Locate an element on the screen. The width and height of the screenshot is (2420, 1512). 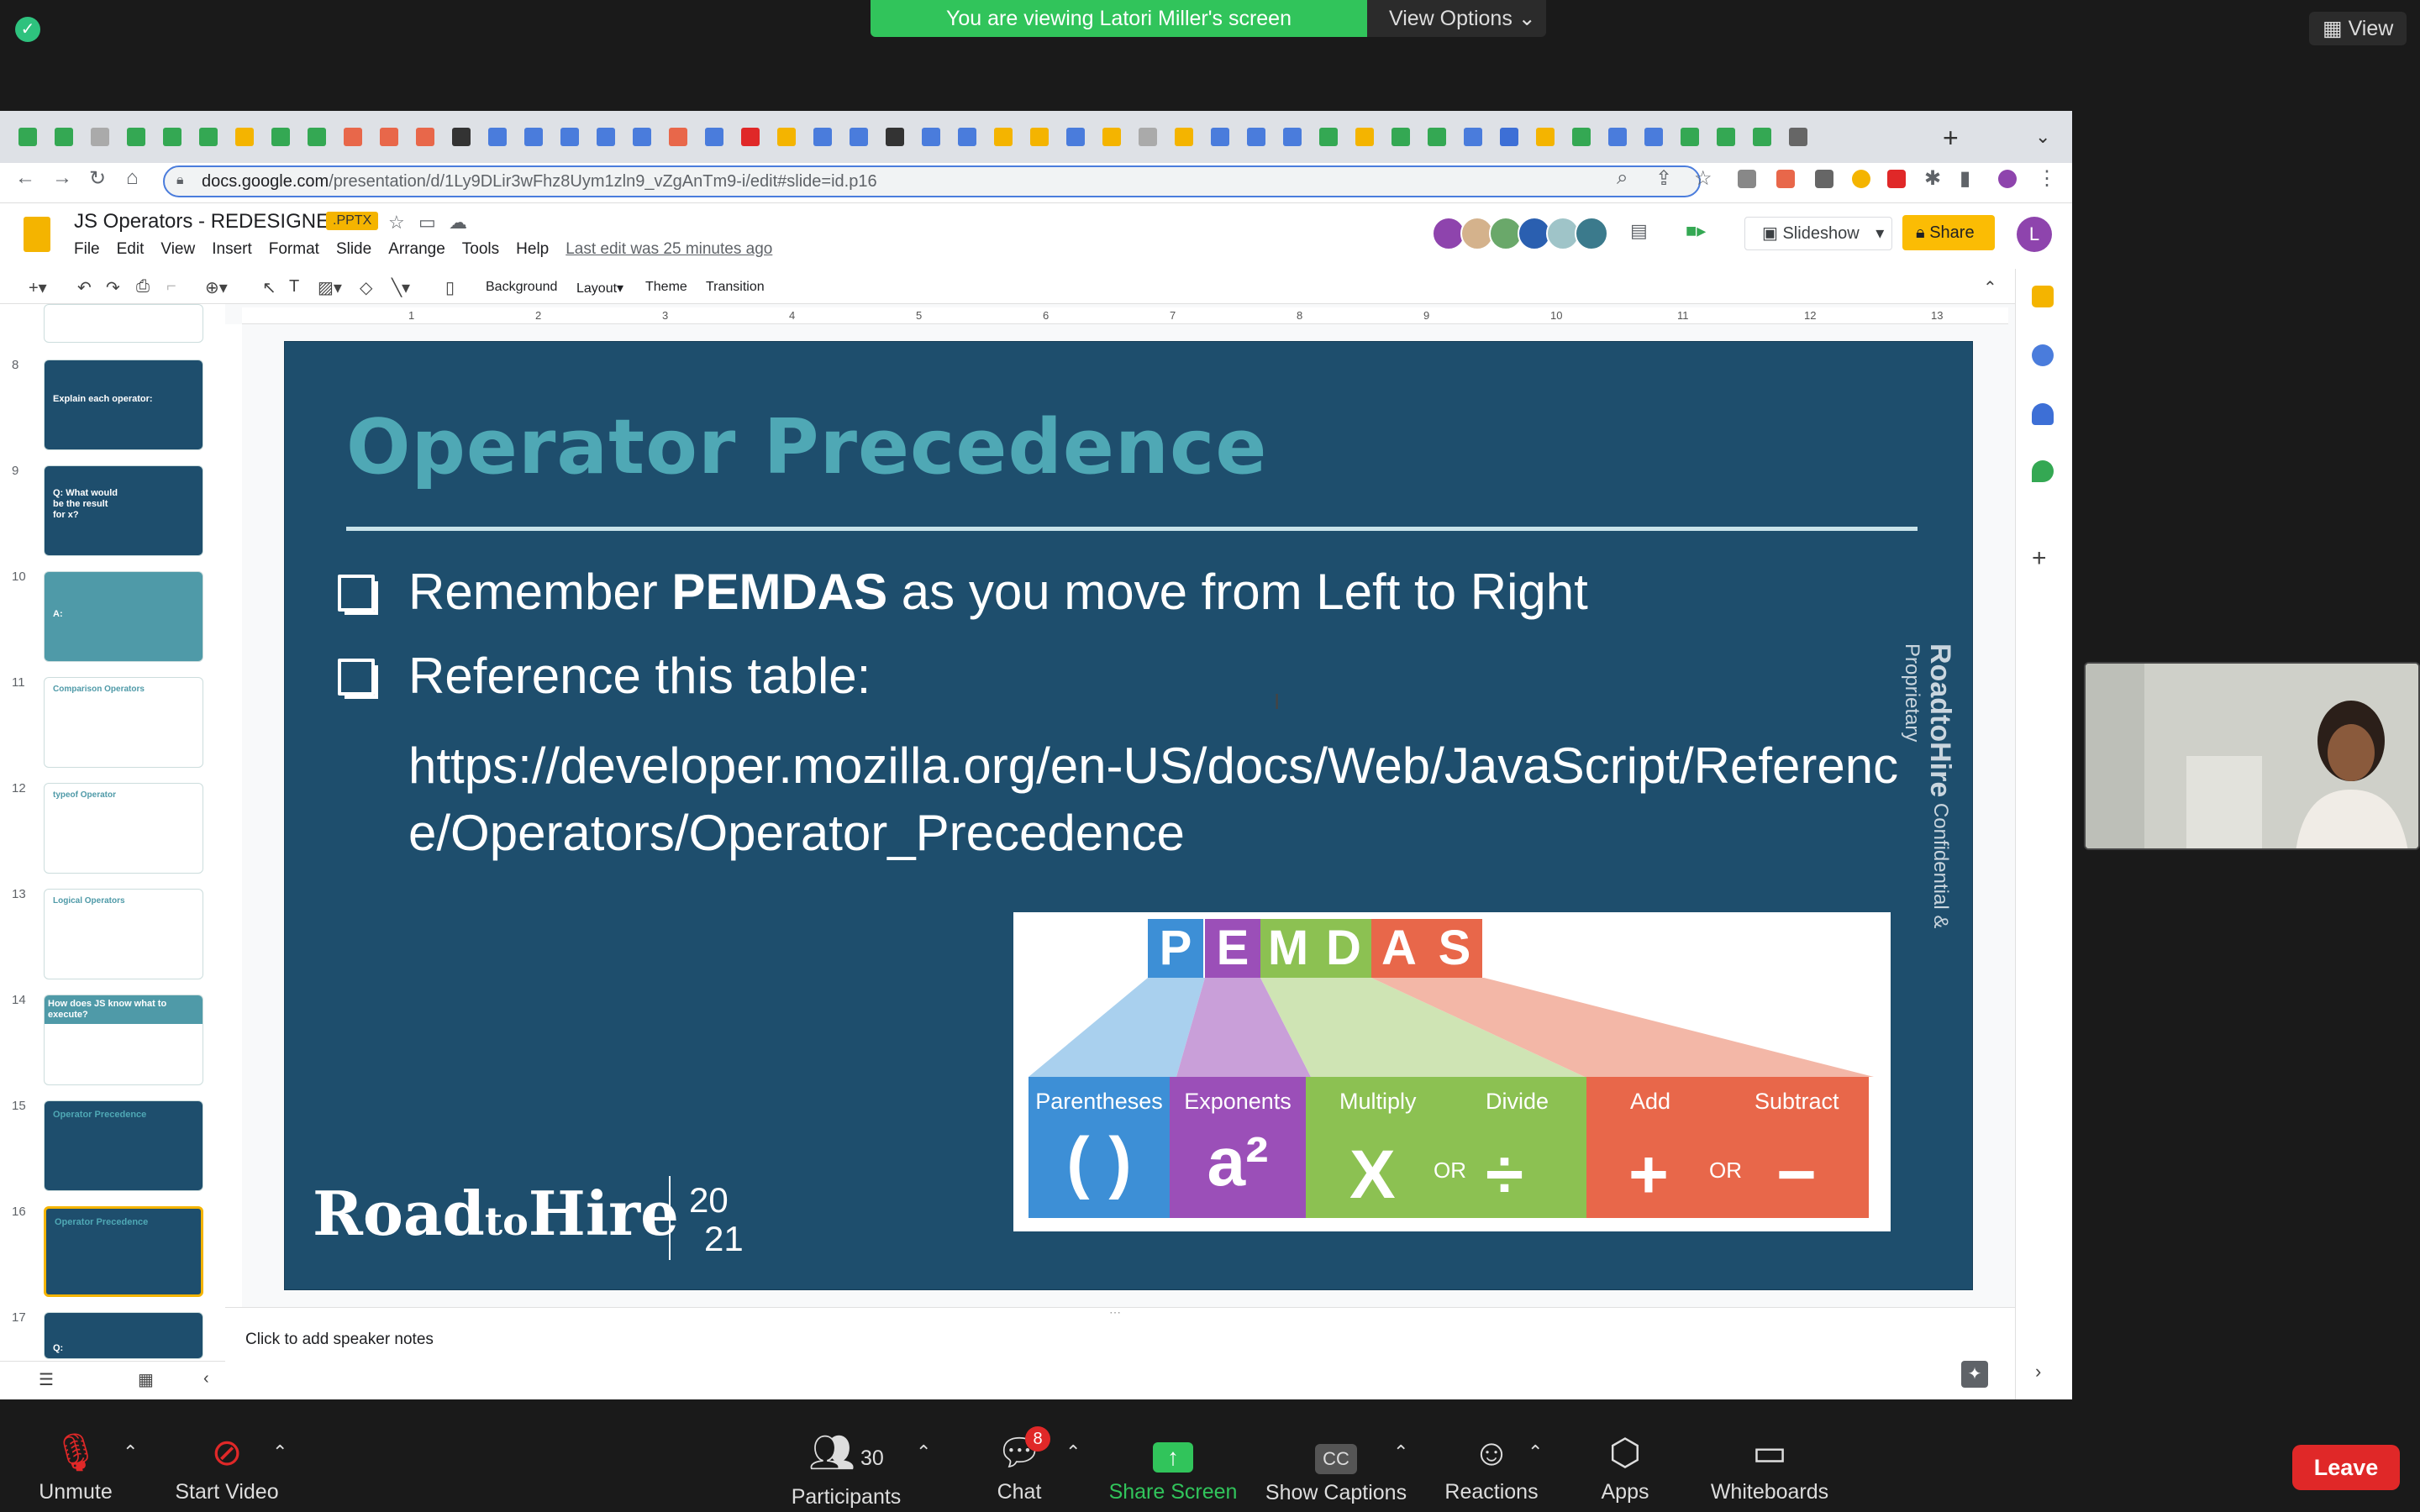
home-icon: ⌂ is located at coordinates (132, 178).